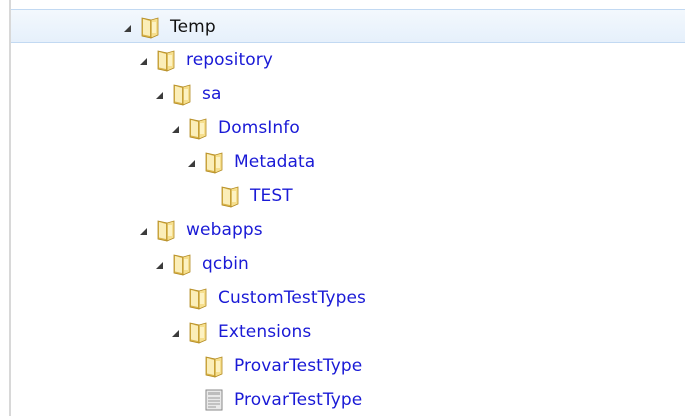 This screenshot has width=685, height=416. I want to click on tree-node-label: TEST, so click(271, 196).